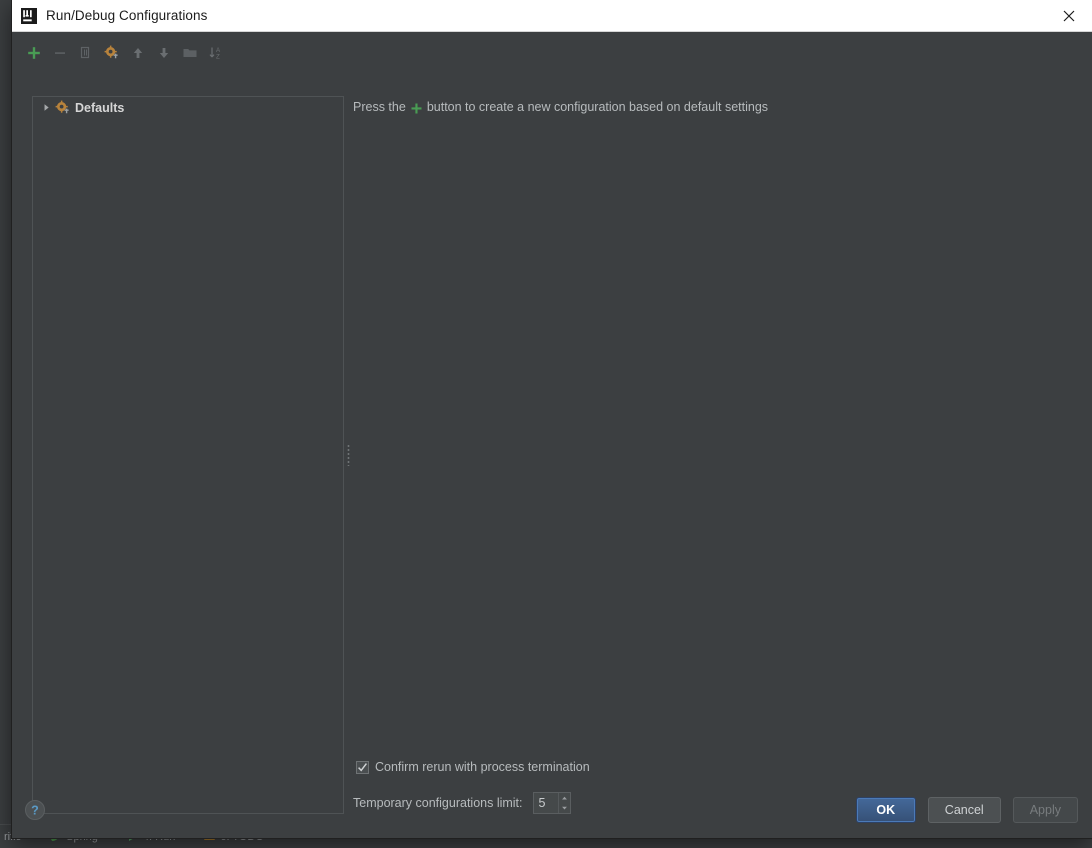 The image size is (1092, 848). I want to click on arrow-down-icon, so click(164, 53).